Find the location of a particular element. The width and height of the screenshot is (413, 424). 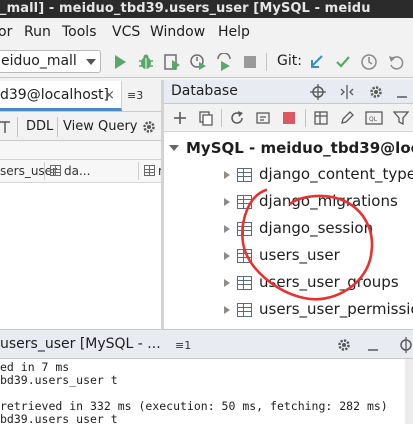

menu-vcs: VCS is located at coordinates (126, 32).